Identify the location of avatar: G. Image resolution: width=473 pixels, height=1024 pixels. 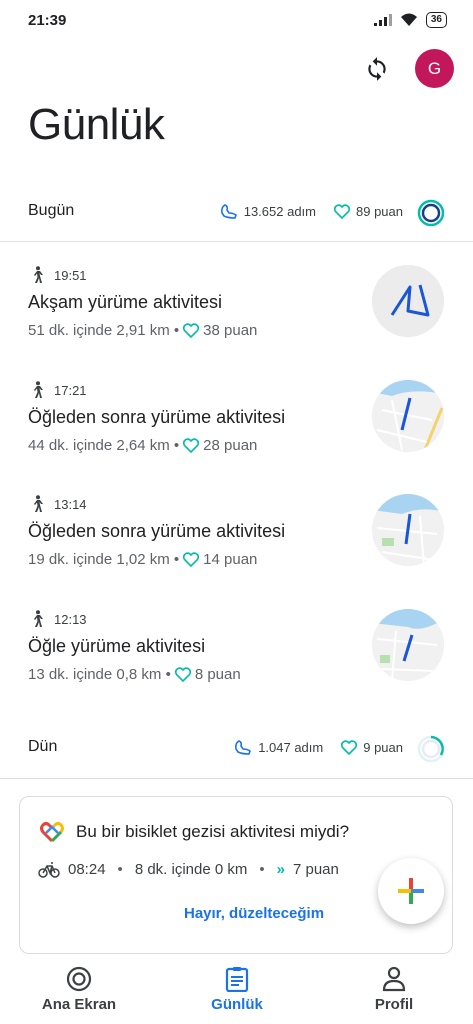
(434, 68).